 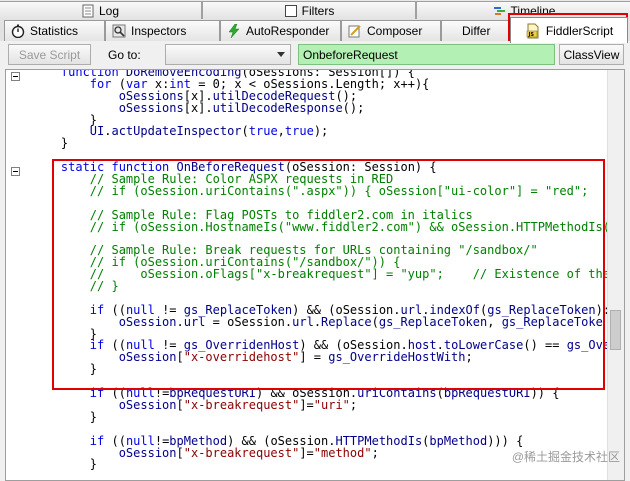 I want to click on scrollbar-thumb, so click(x=615, y=330).